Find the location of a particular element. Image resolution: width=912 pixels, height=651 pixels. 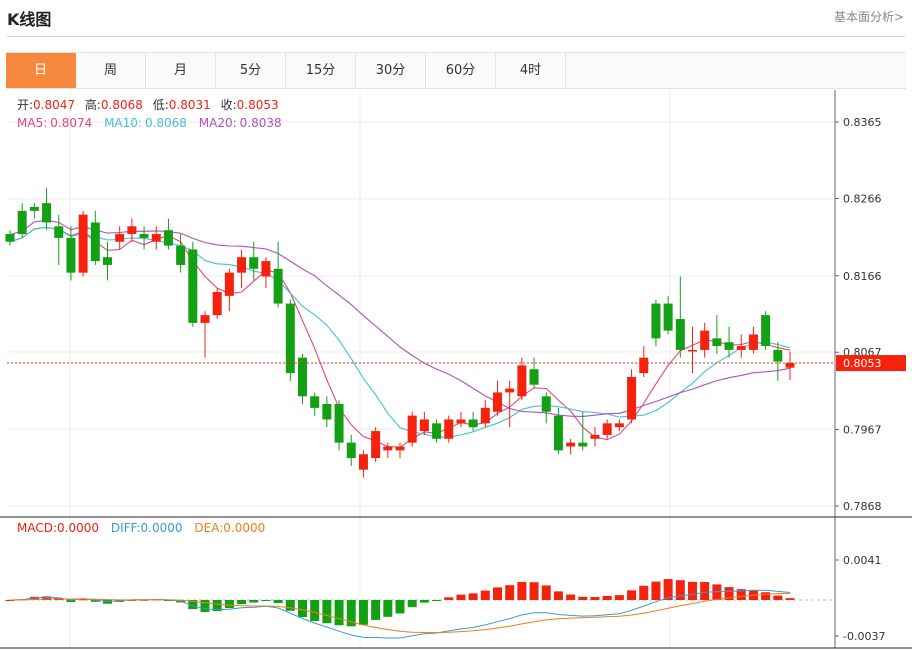

ma10-label: MA10: is located at coordinates (123, 123).